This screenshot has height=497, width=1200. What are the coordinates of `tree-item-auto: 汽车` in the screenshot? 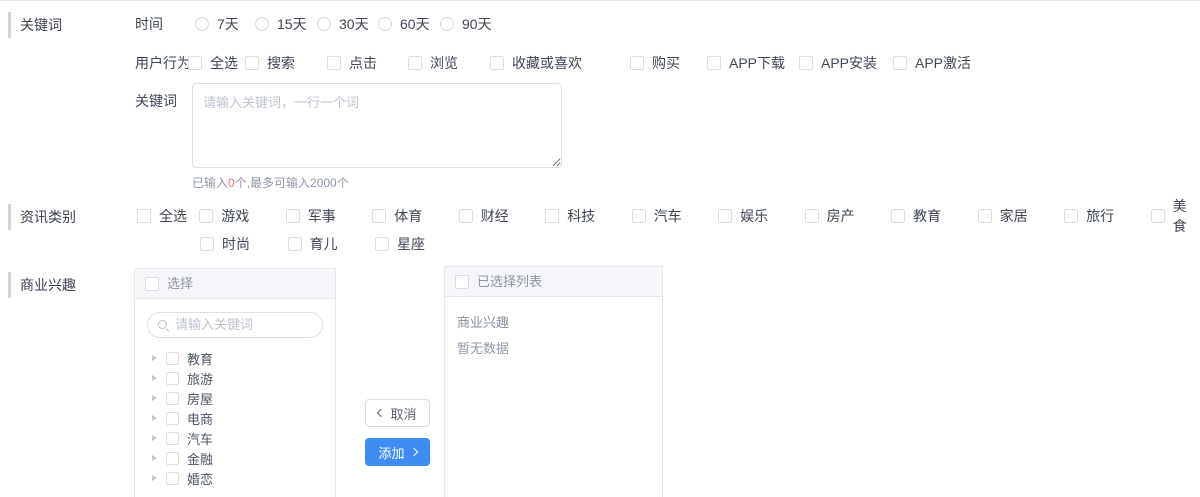 It's located at (235, 438).